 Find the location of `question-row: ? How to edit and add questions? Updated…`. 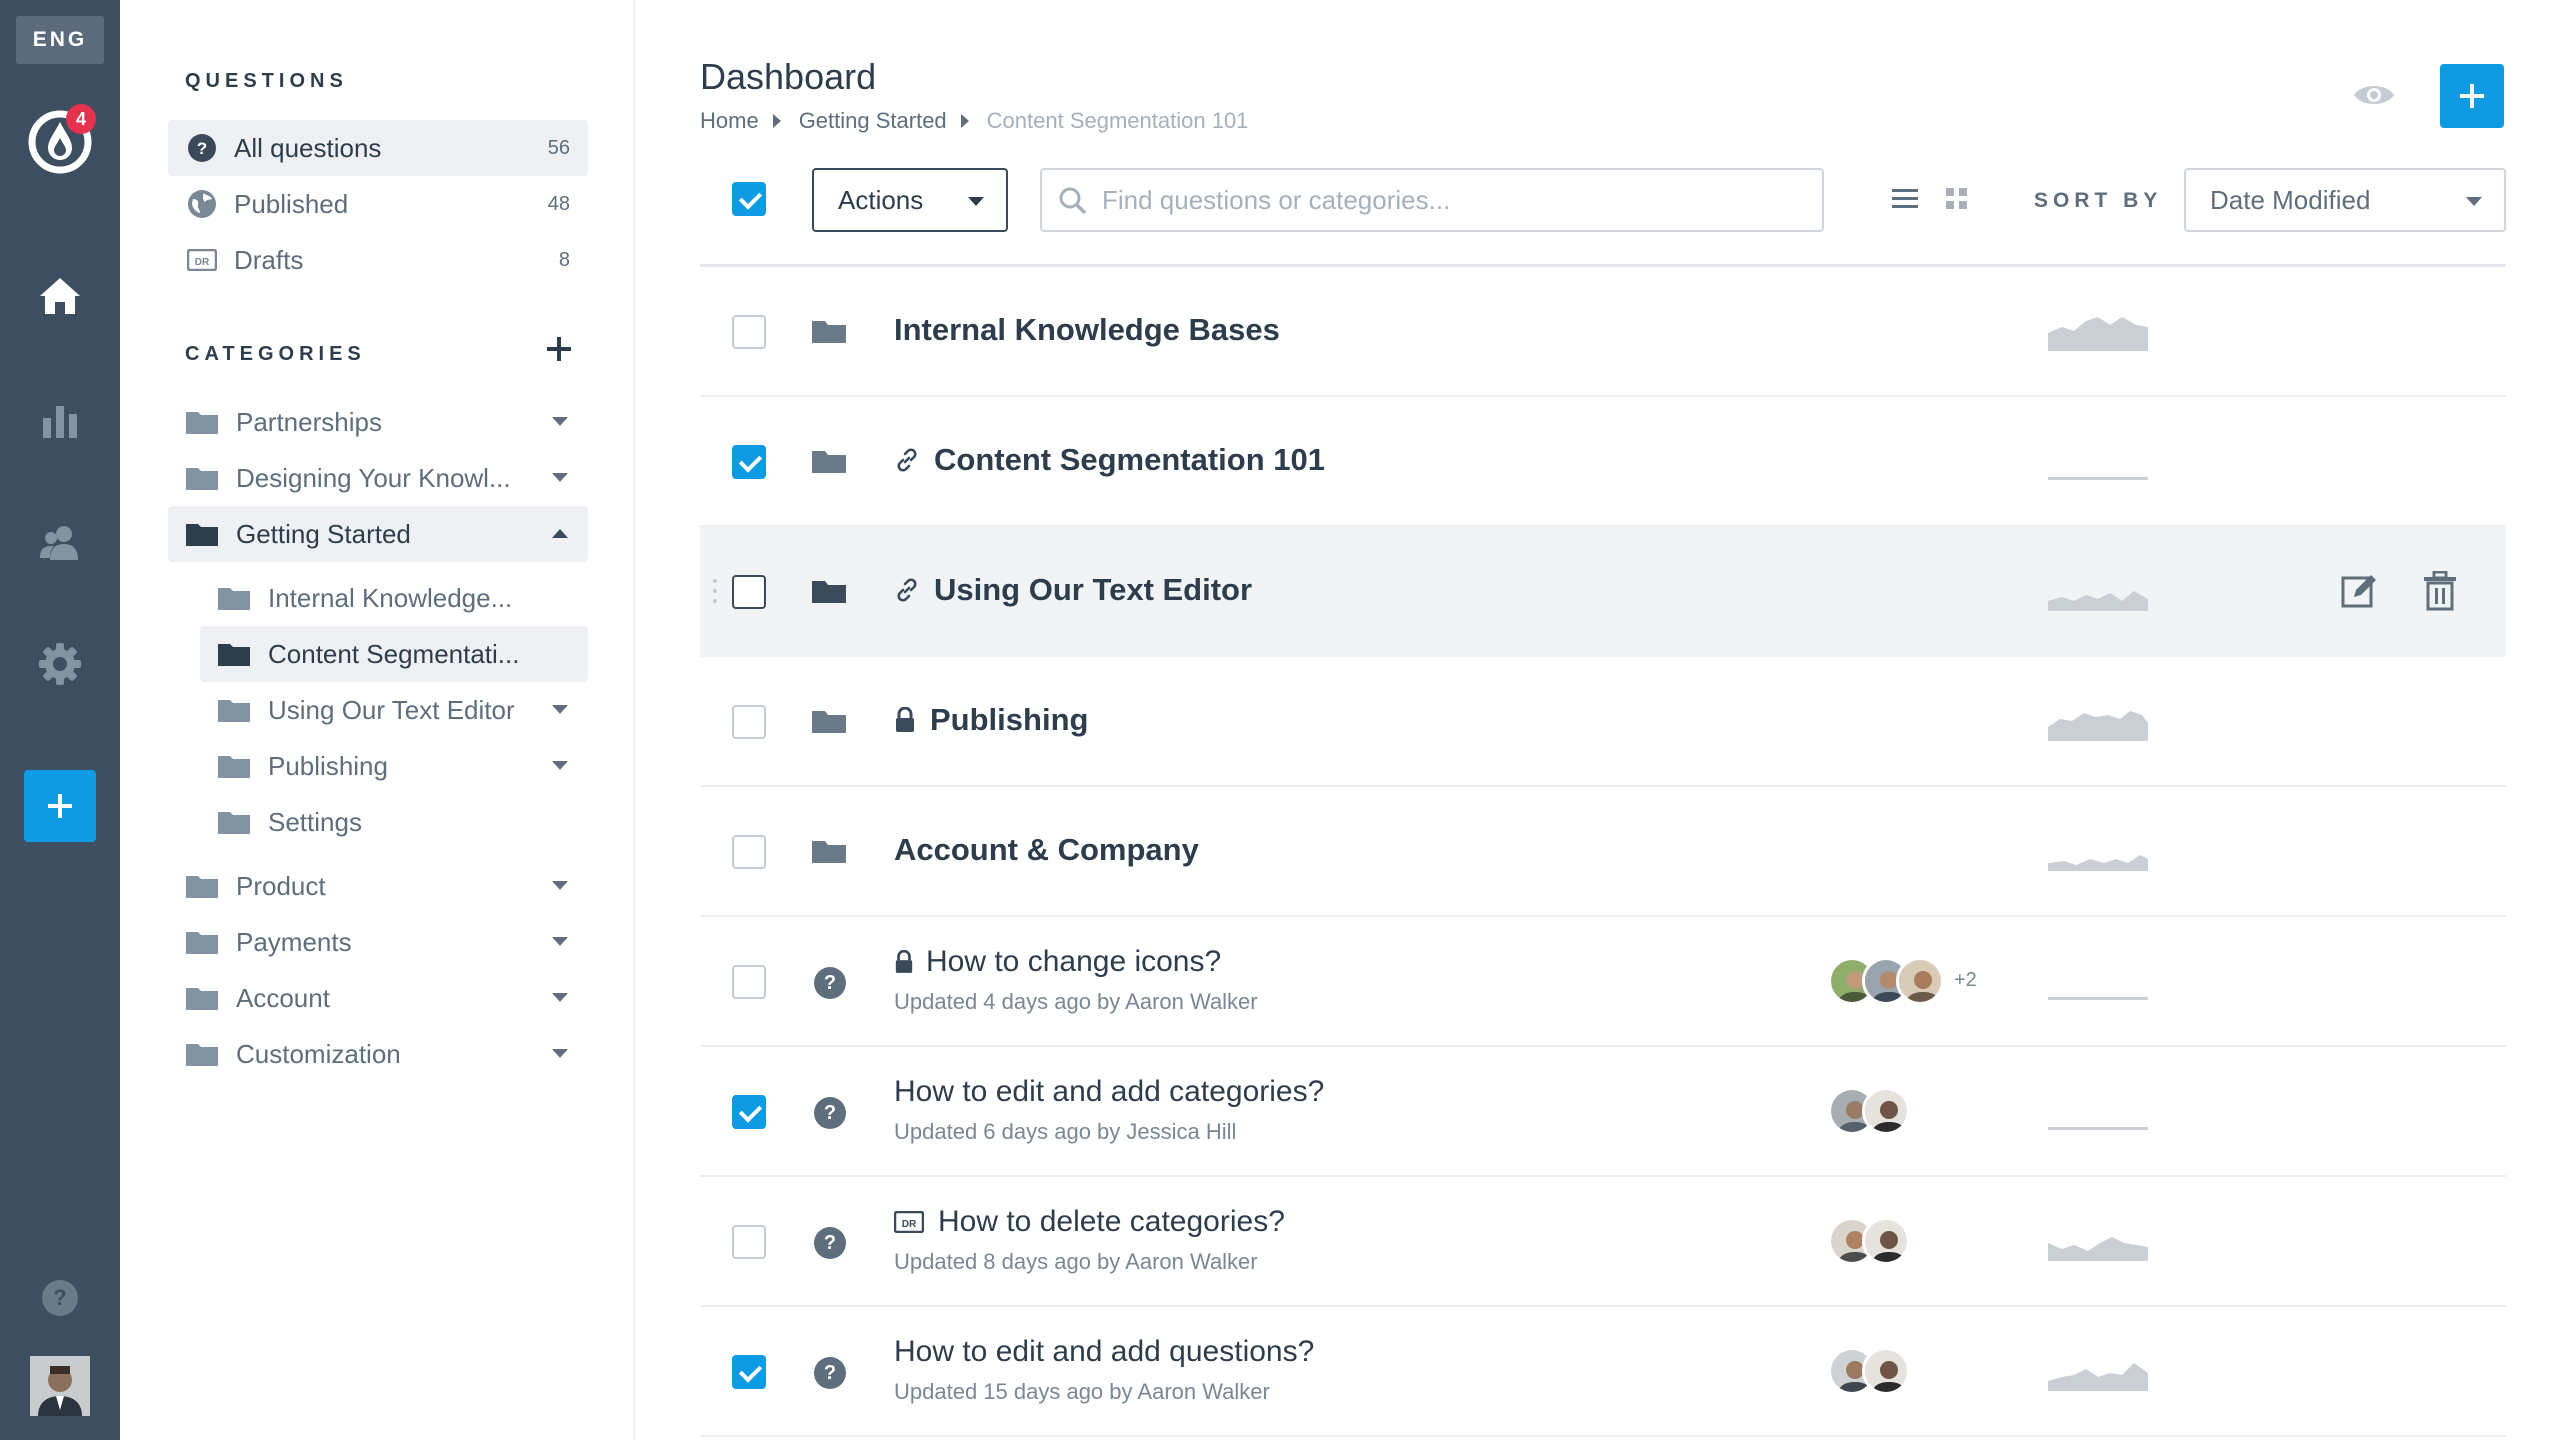

question-row: ? How to edit and add questions? Updated… is located at coordinates (1603, 1372).